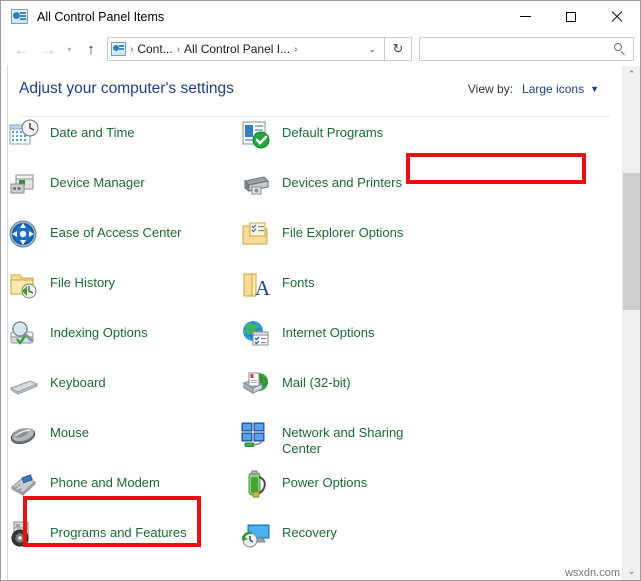  I want to click on divider, so click(314, 116).